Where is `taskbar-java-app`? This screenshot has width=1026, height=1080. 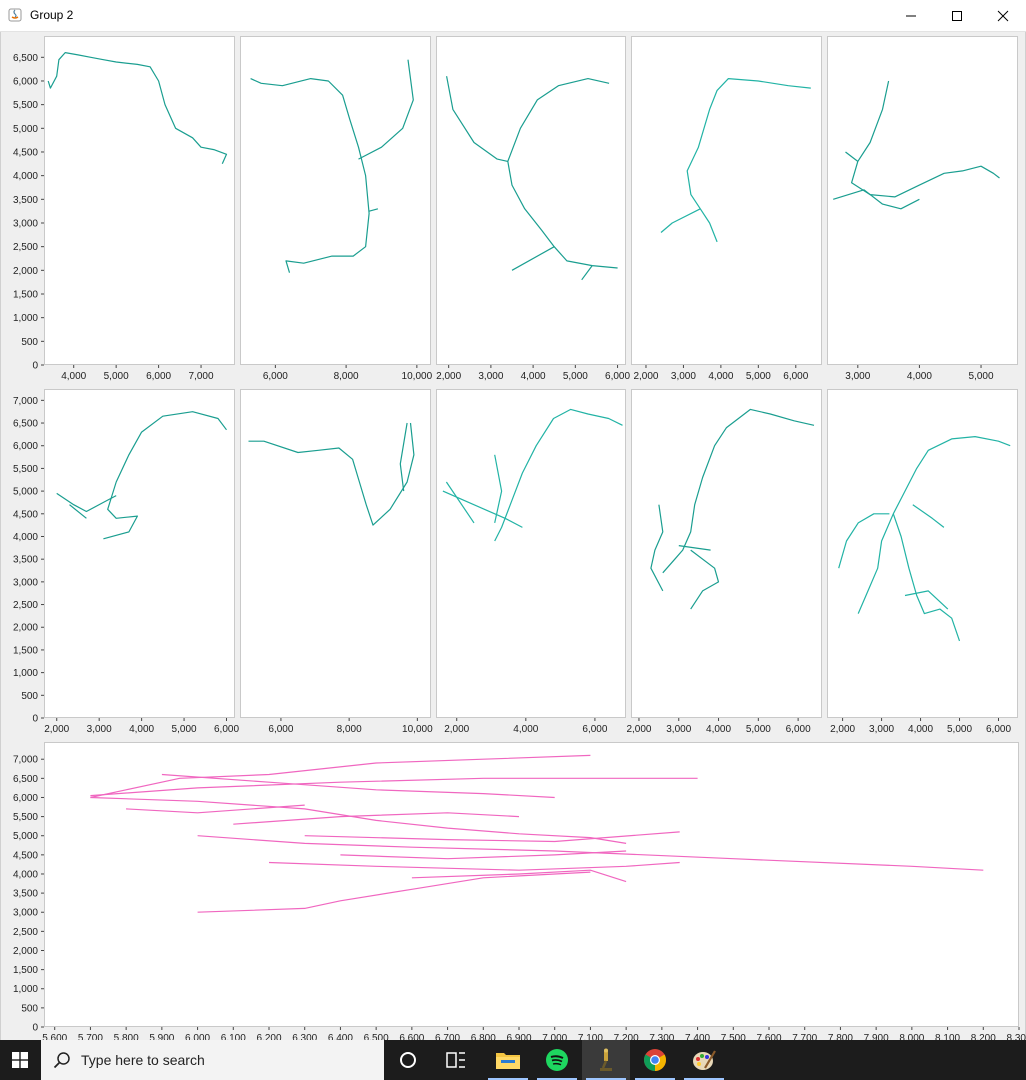
taskbar-java-app is located at coordinates (606, 1060).